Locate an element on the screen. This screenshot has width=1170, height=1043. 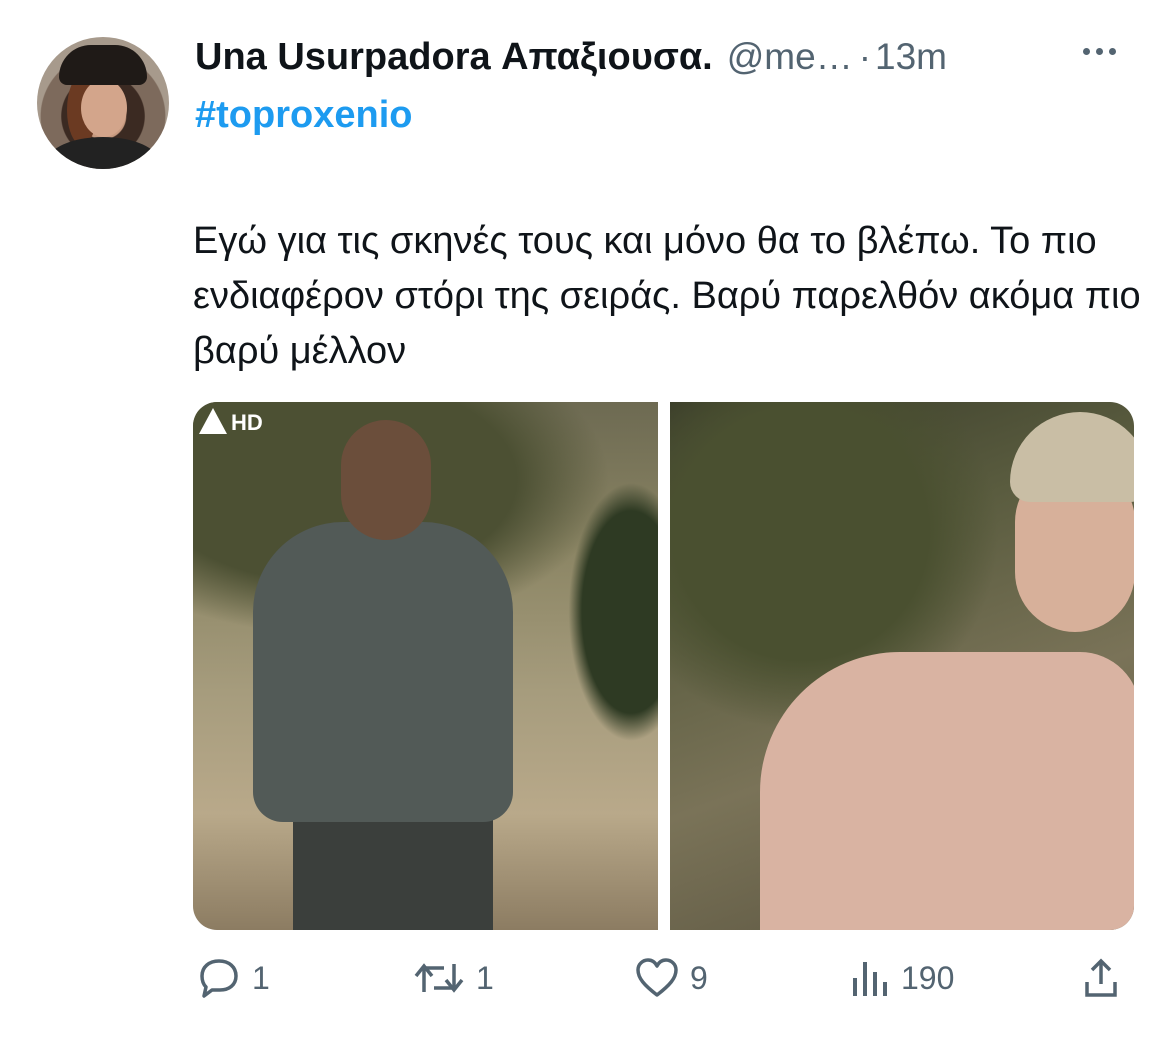
avatar-face is located at coordinates (104, 108).